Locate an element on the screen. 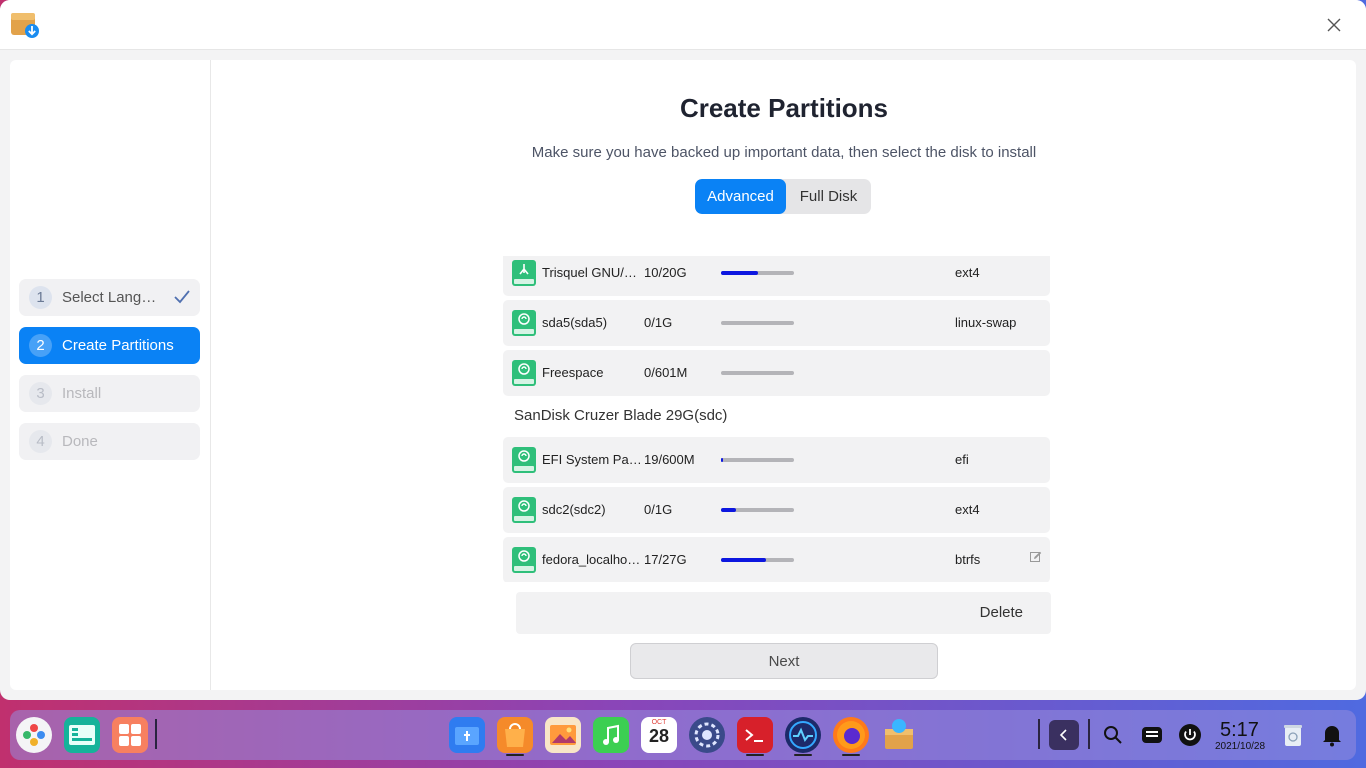 The image size is (1366, 768). bell-icon is located at coordinates (1332, 736).